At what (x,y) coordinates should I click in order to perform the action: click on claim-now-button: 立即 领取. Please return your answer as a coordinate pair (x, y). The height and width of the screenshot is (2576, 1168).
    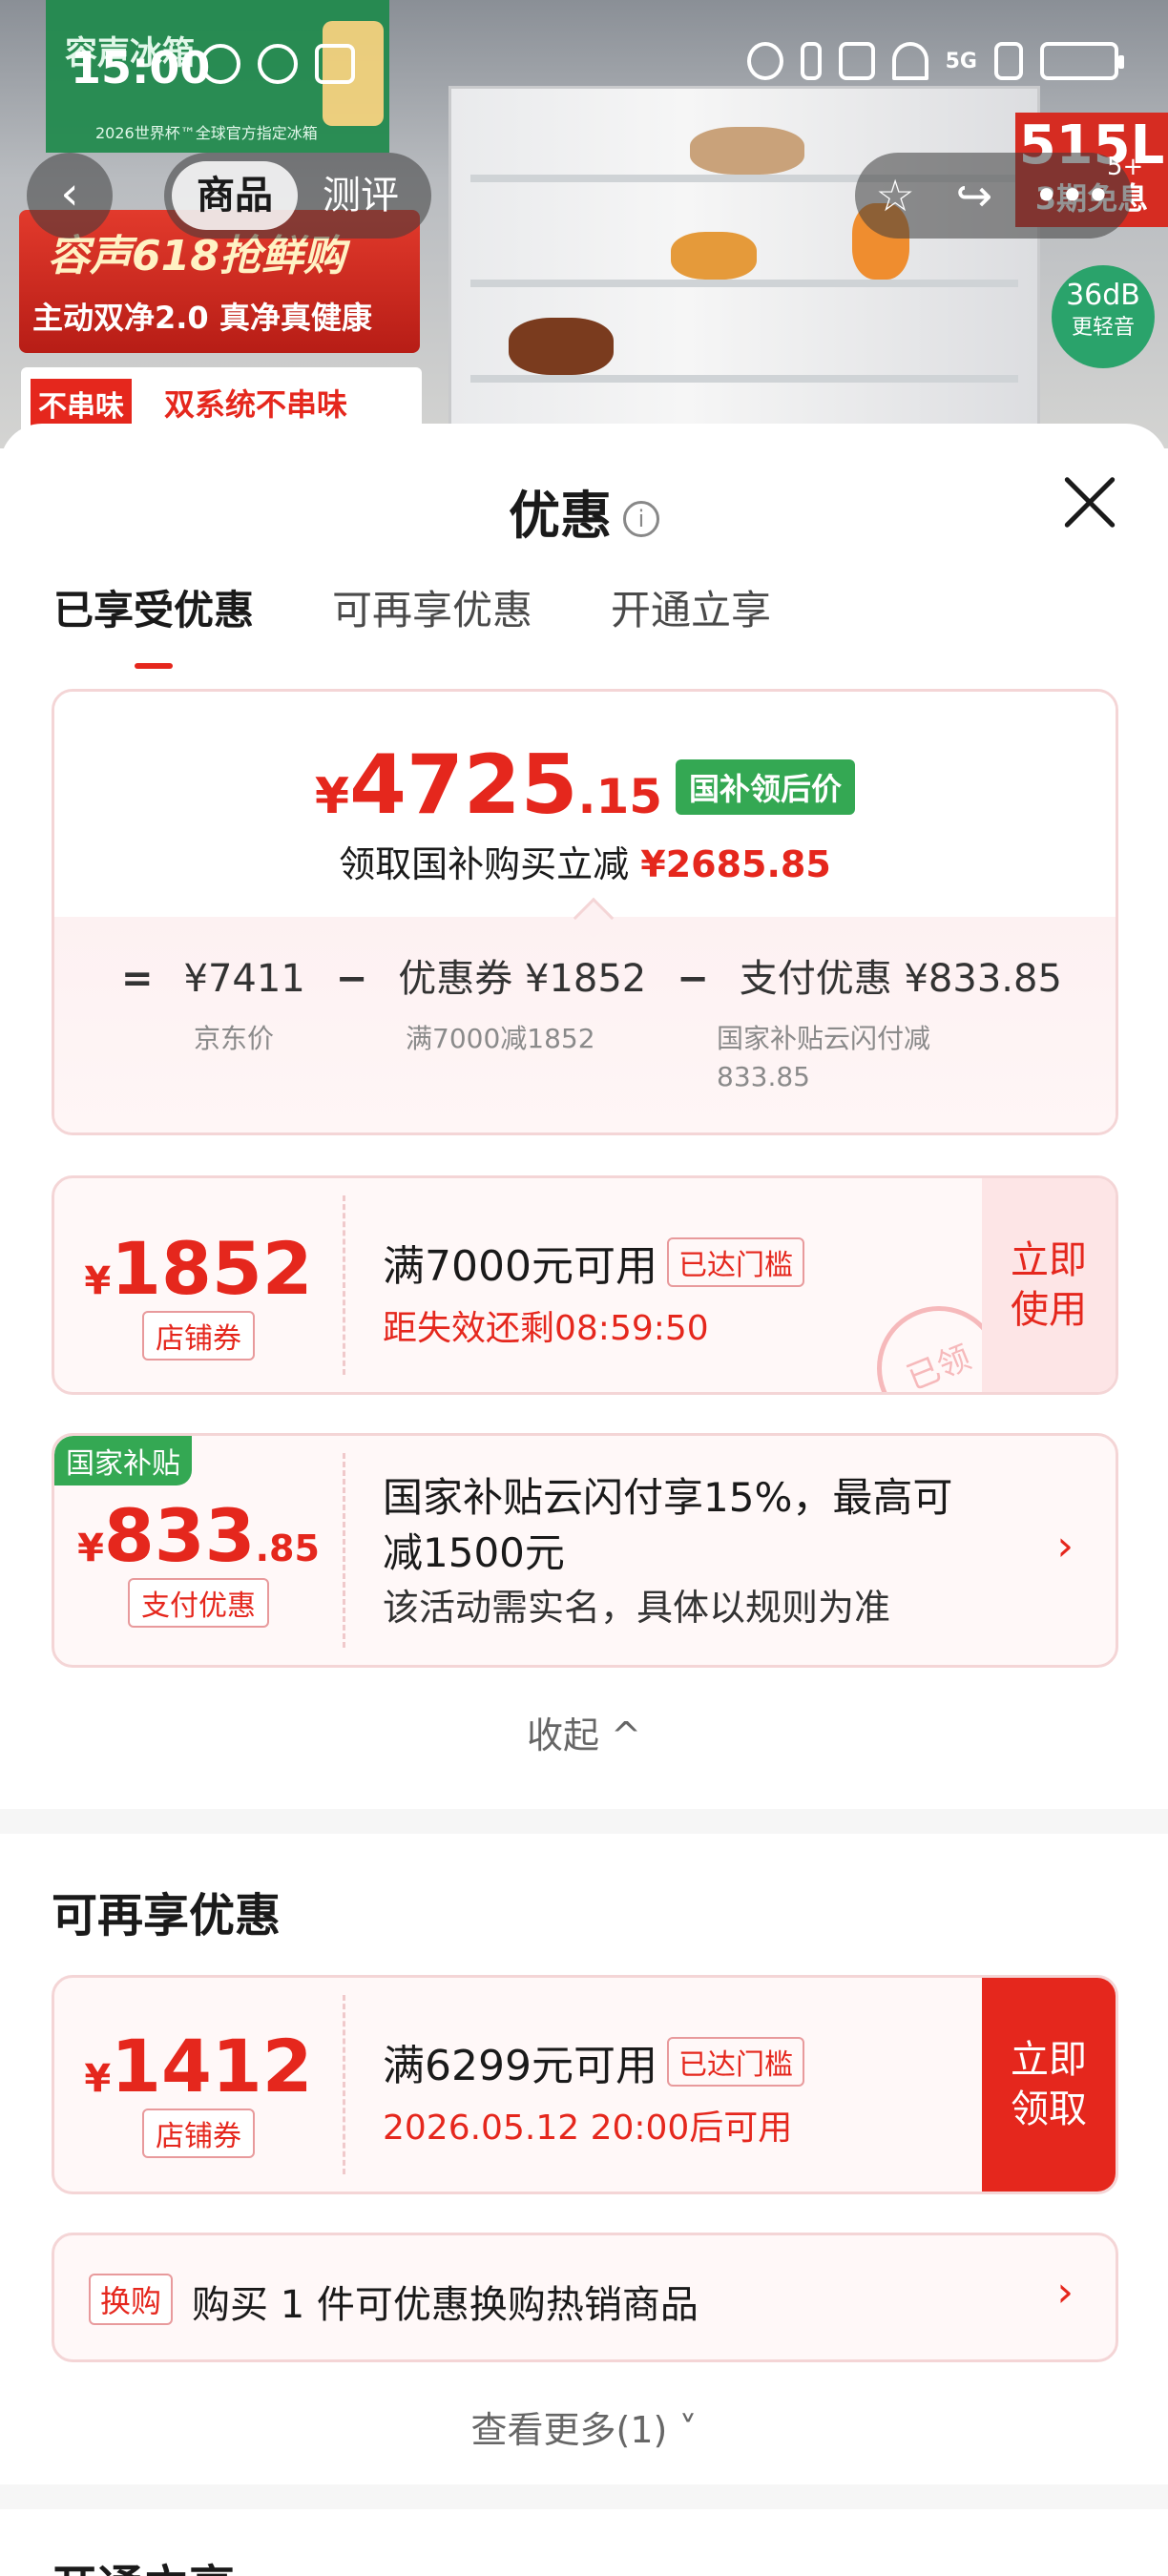
    Looking at the image, I should click on (1049, 2085).